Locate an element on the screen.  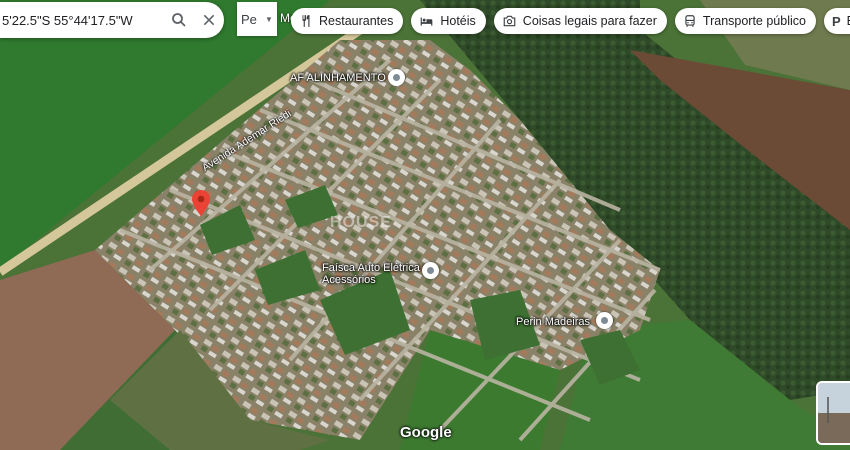
parking-icon: P is located at coordinates (836, 21).